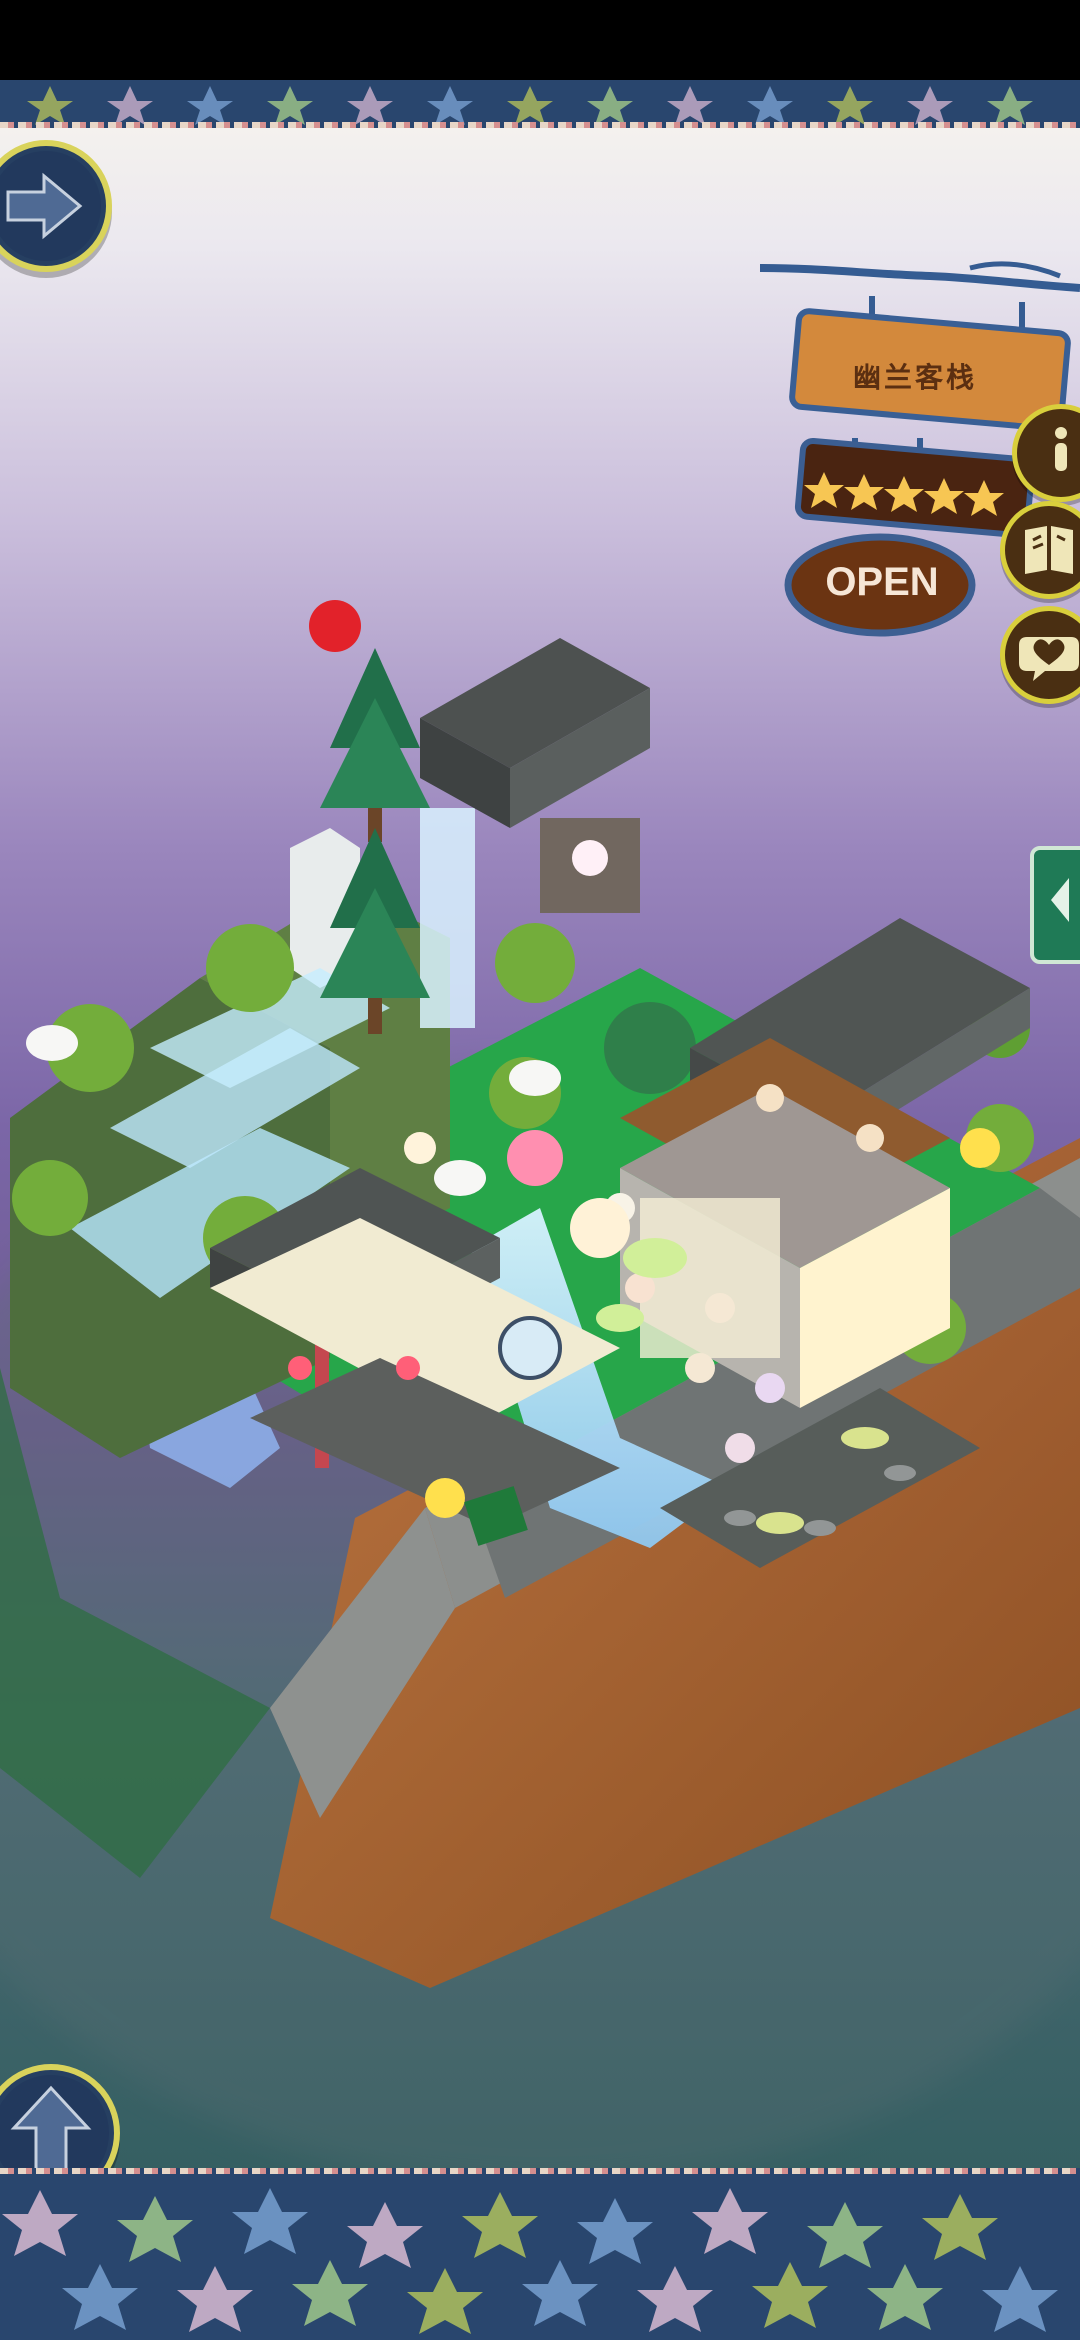  Describe the element at coordinates (1049, 550) in the screenshot. I see `book-icon` at that location.